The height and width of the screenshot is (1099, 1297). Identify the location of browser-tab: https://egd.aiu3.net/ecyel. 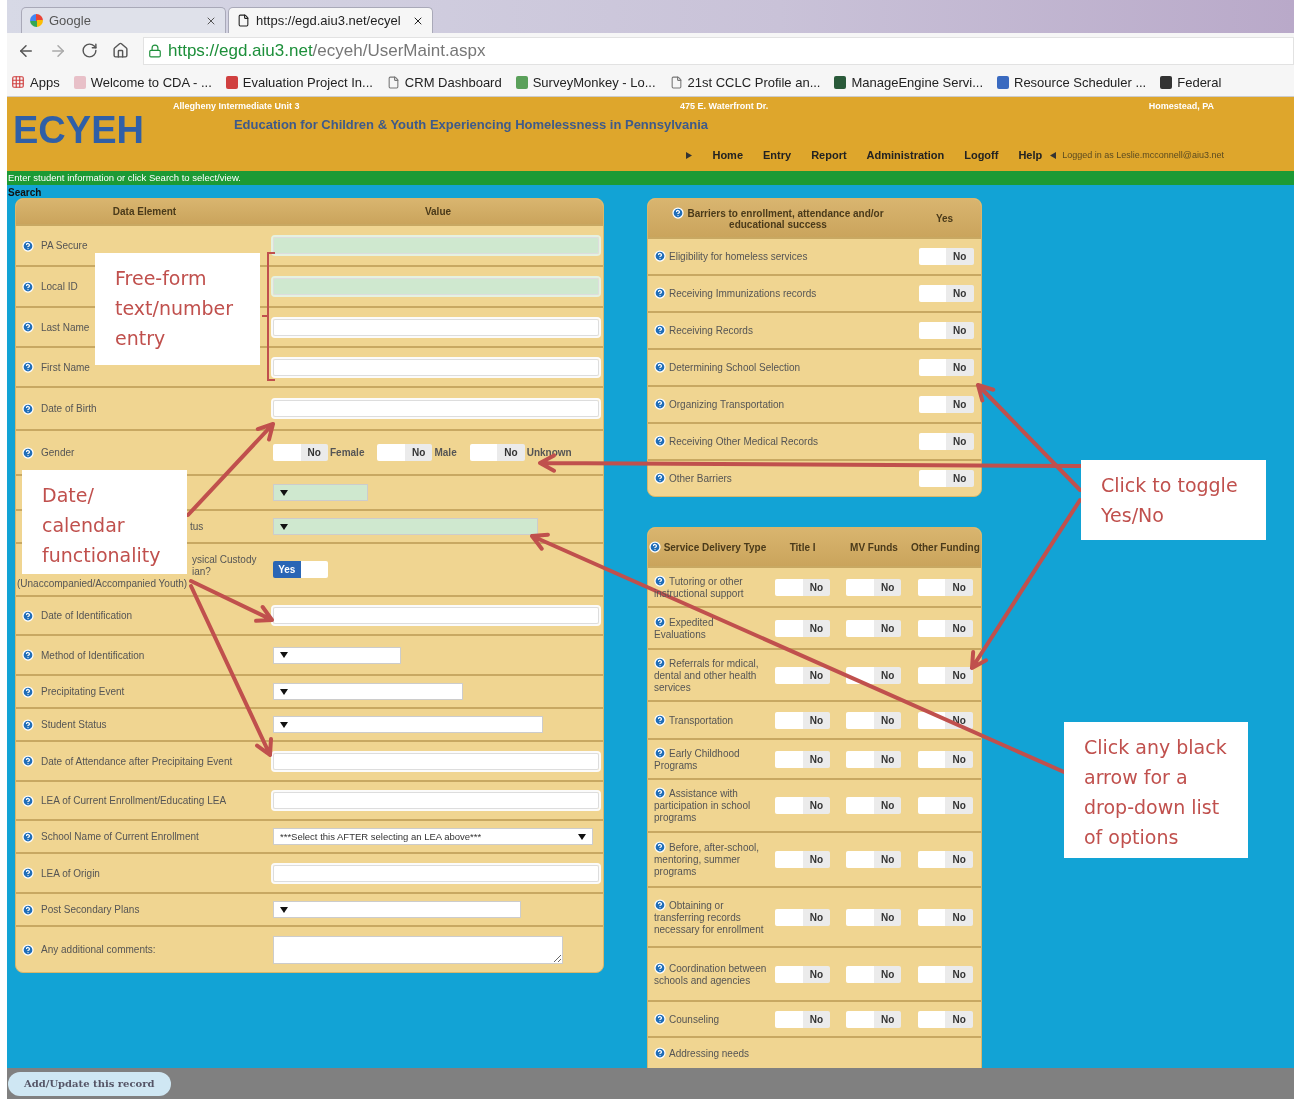
(330, 20).